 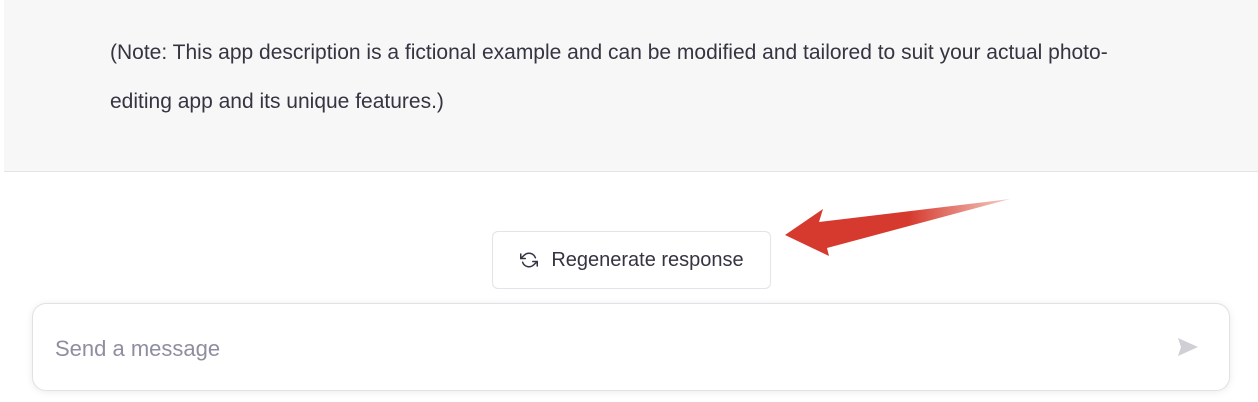 What do you see at coordinates (595, 349) in the screenshot?
I see `message-input` at bounding box center [595, 349].